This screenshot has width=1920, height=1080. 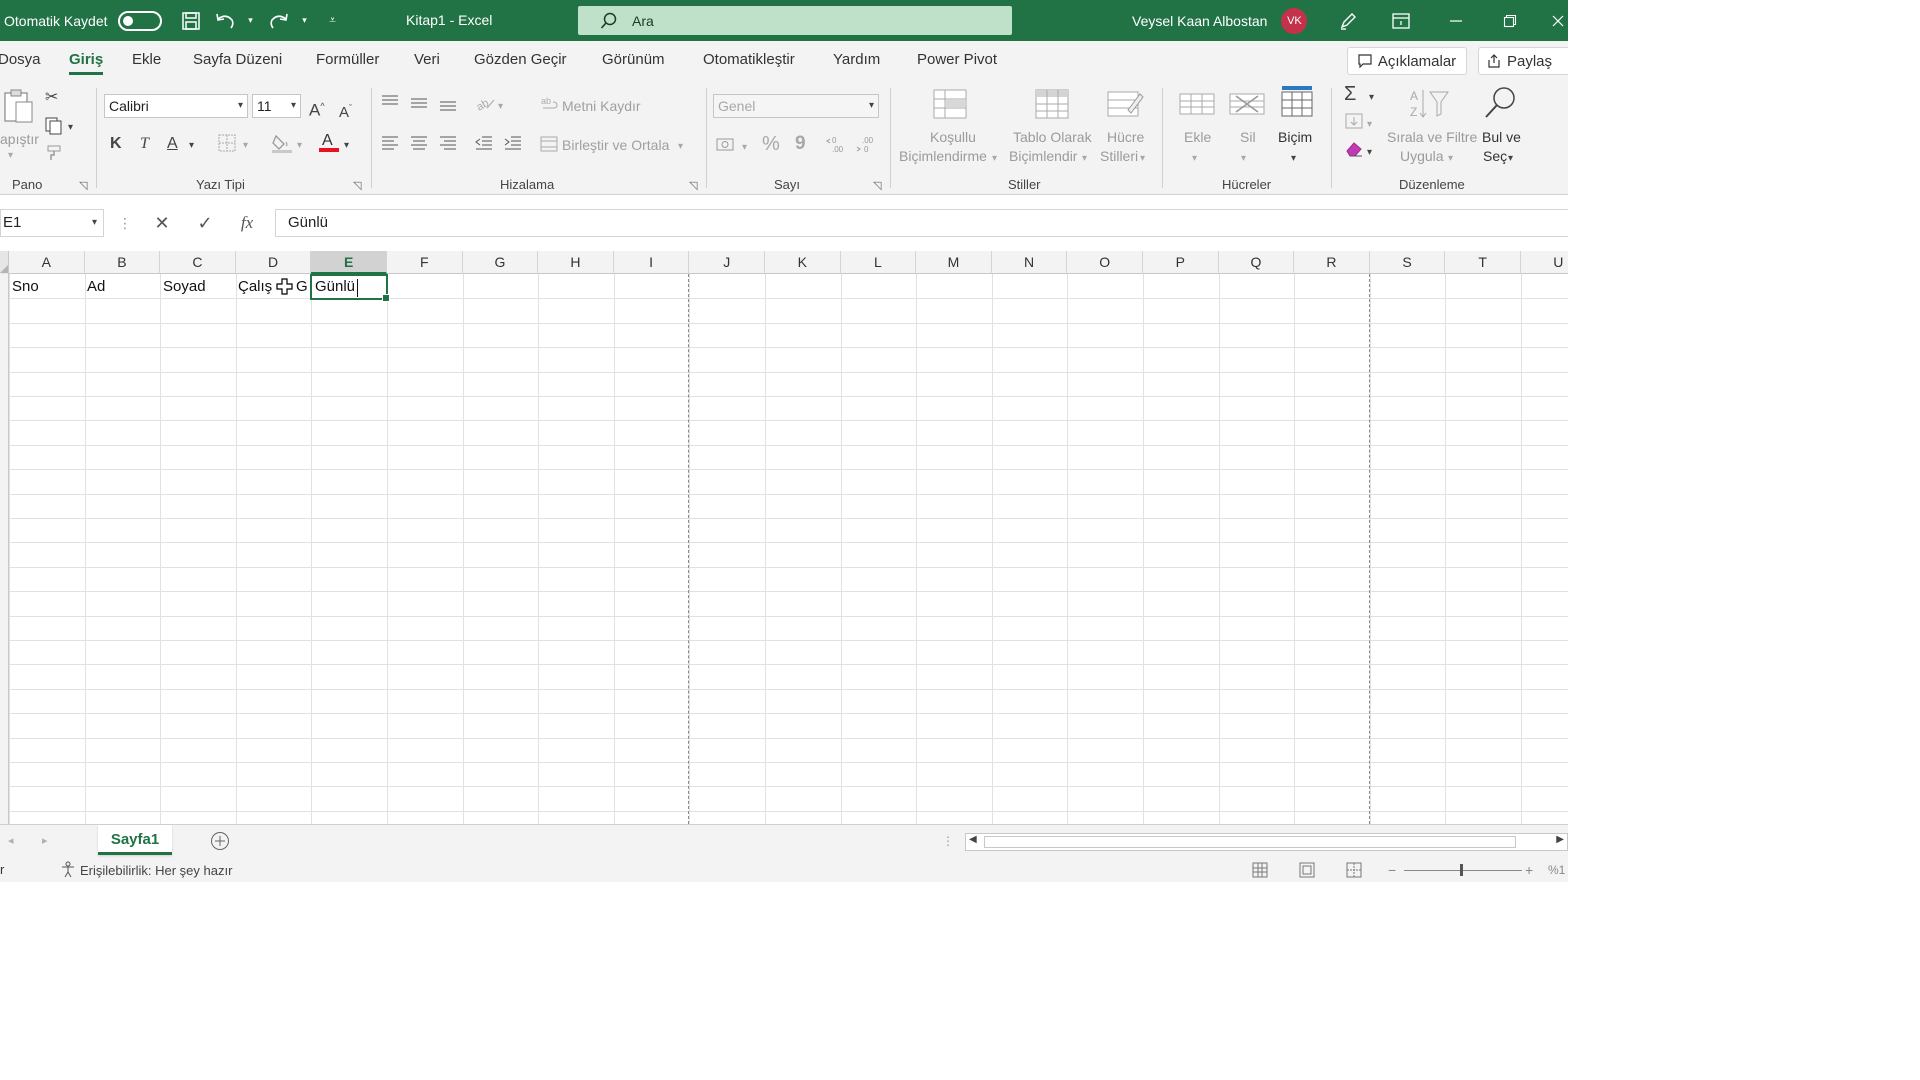 What do you see at coordinates (123, 262) in the screenshot?
I see `column-header-b: B` at bounding box center [123, 262].